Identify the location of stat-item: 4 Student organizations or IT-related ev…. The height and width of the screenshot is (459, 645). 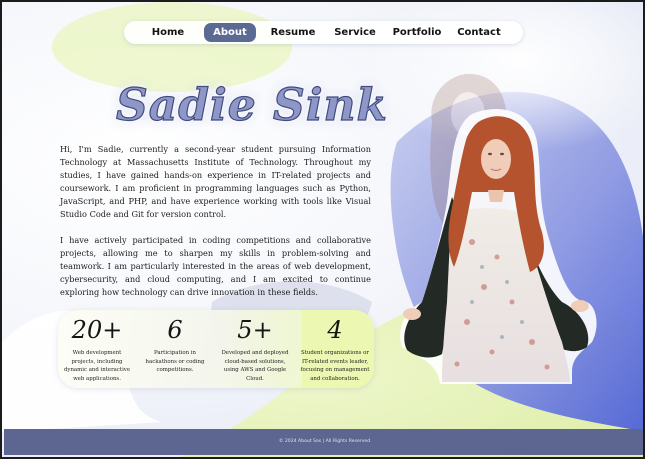
(335, 346).